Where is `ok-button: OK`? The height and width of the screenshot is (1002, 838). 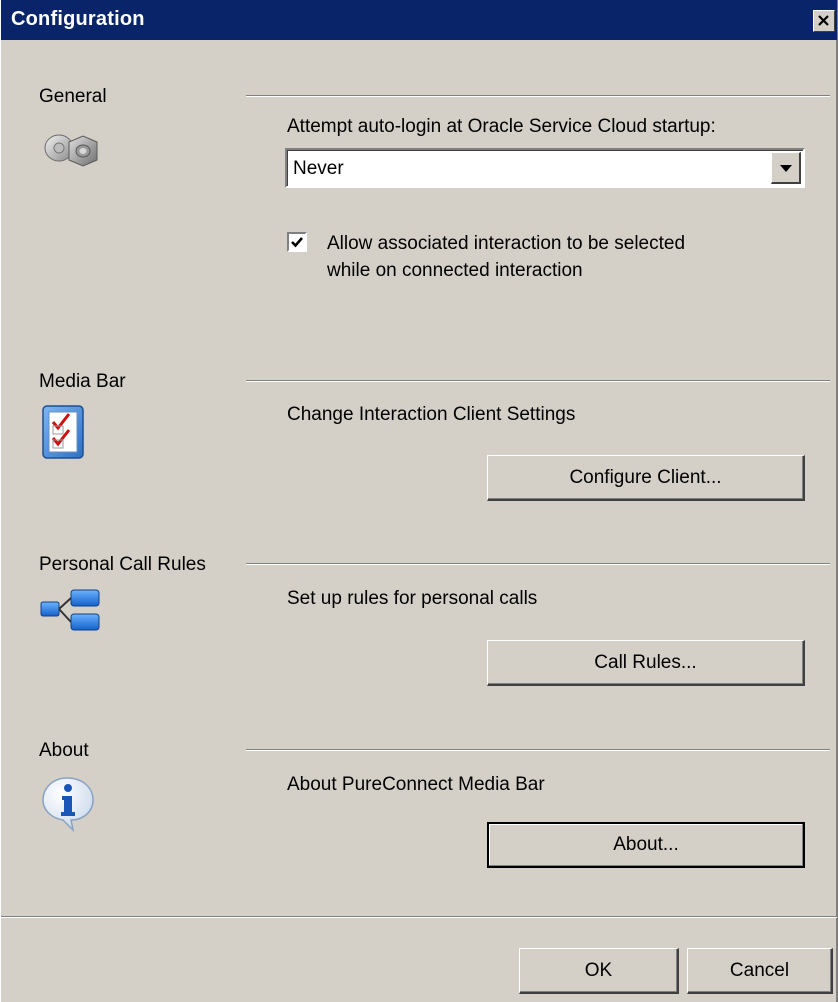
ok-button: OK is located at coordinates (599, 971).